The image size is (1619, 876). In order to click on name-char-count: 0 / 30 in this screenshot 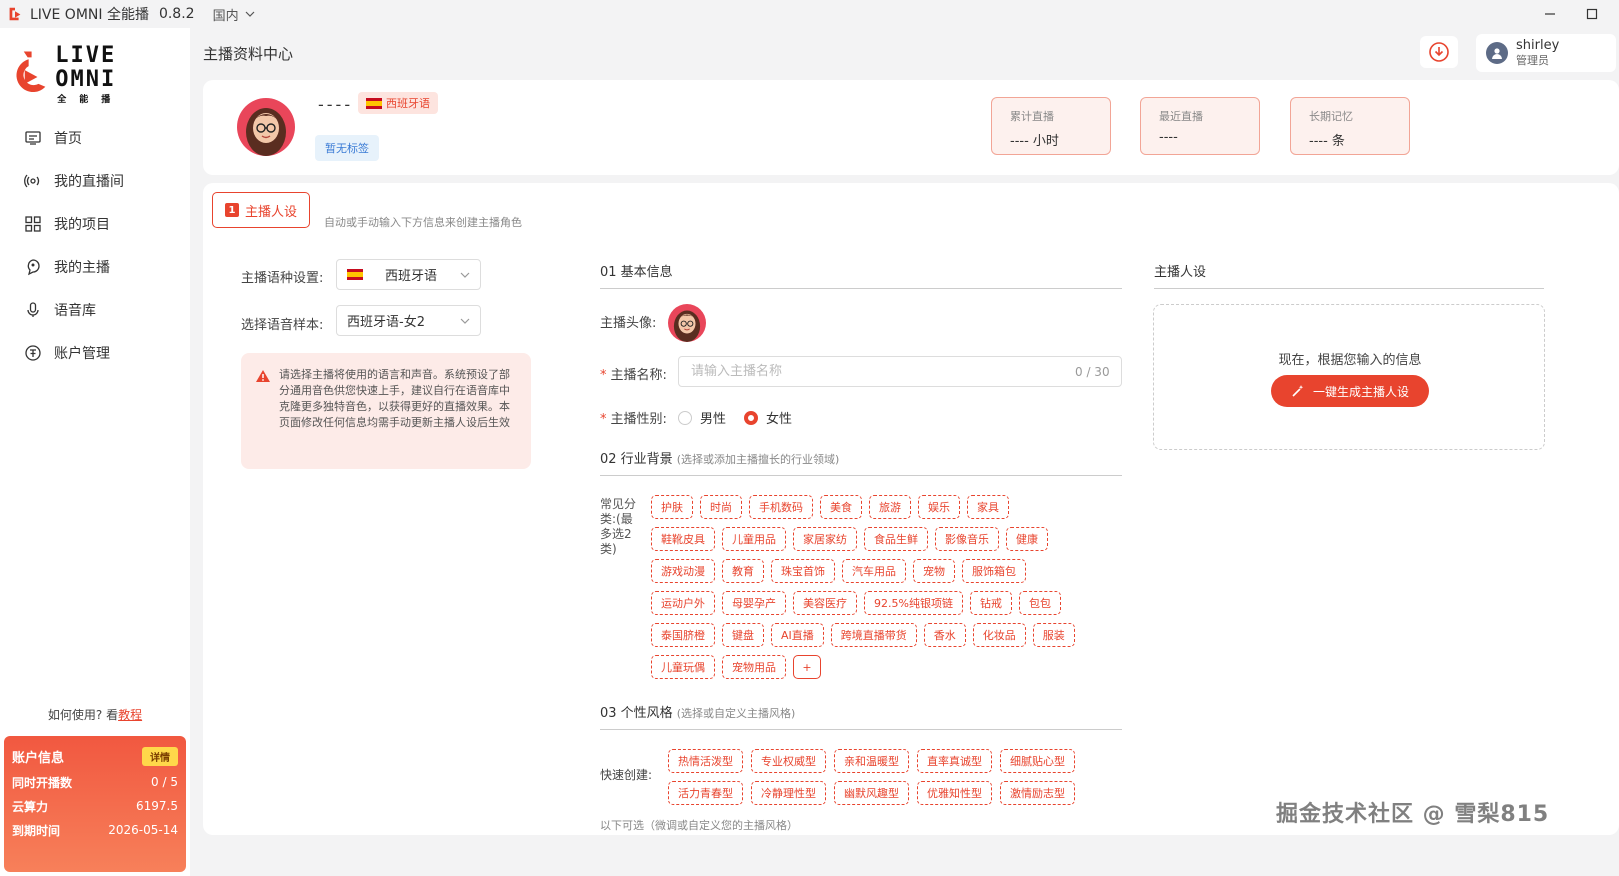, I will do `click(1092, 372)`.